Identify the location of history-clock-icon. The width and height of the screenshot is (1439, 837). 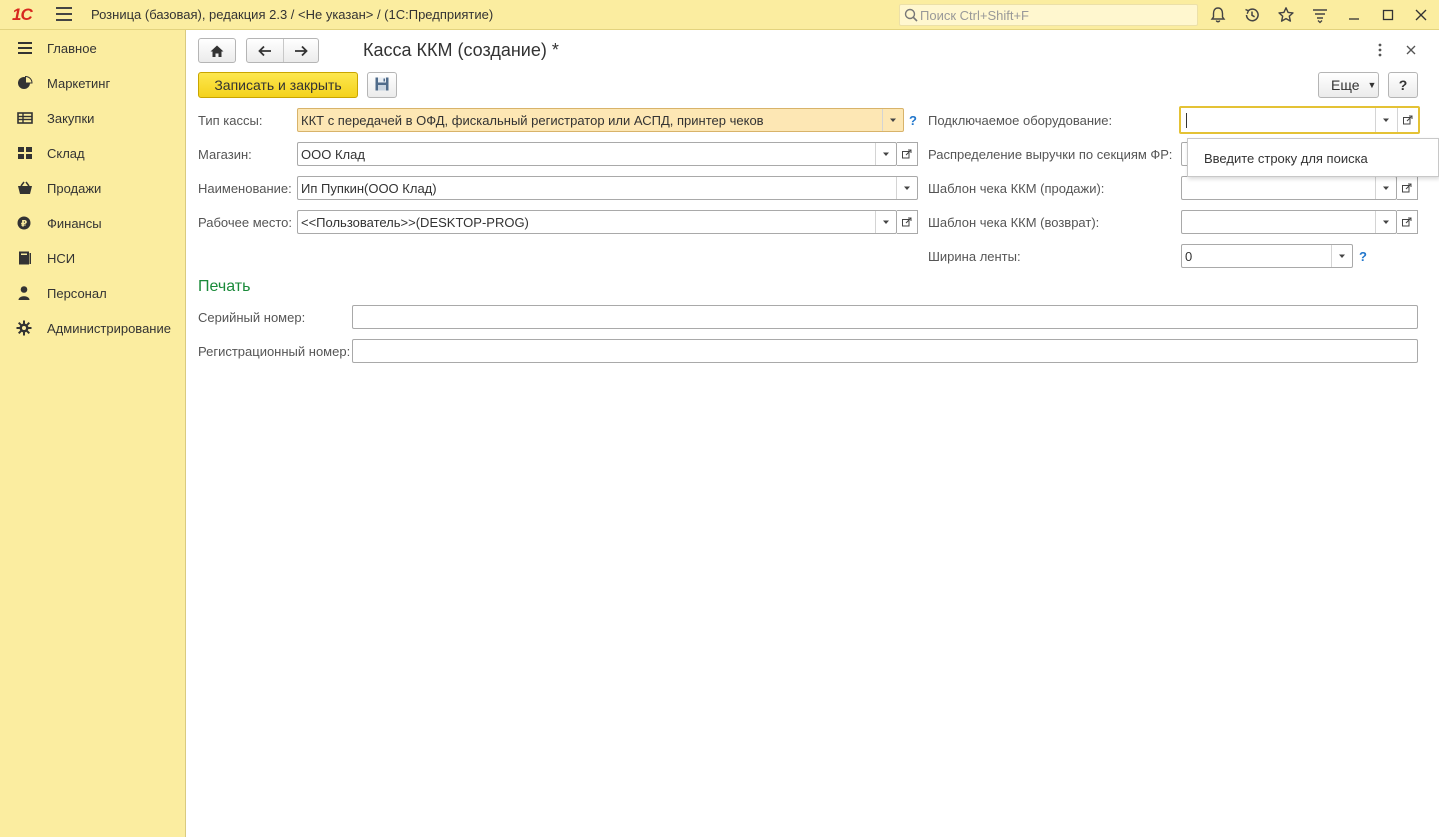
(1252, 15).